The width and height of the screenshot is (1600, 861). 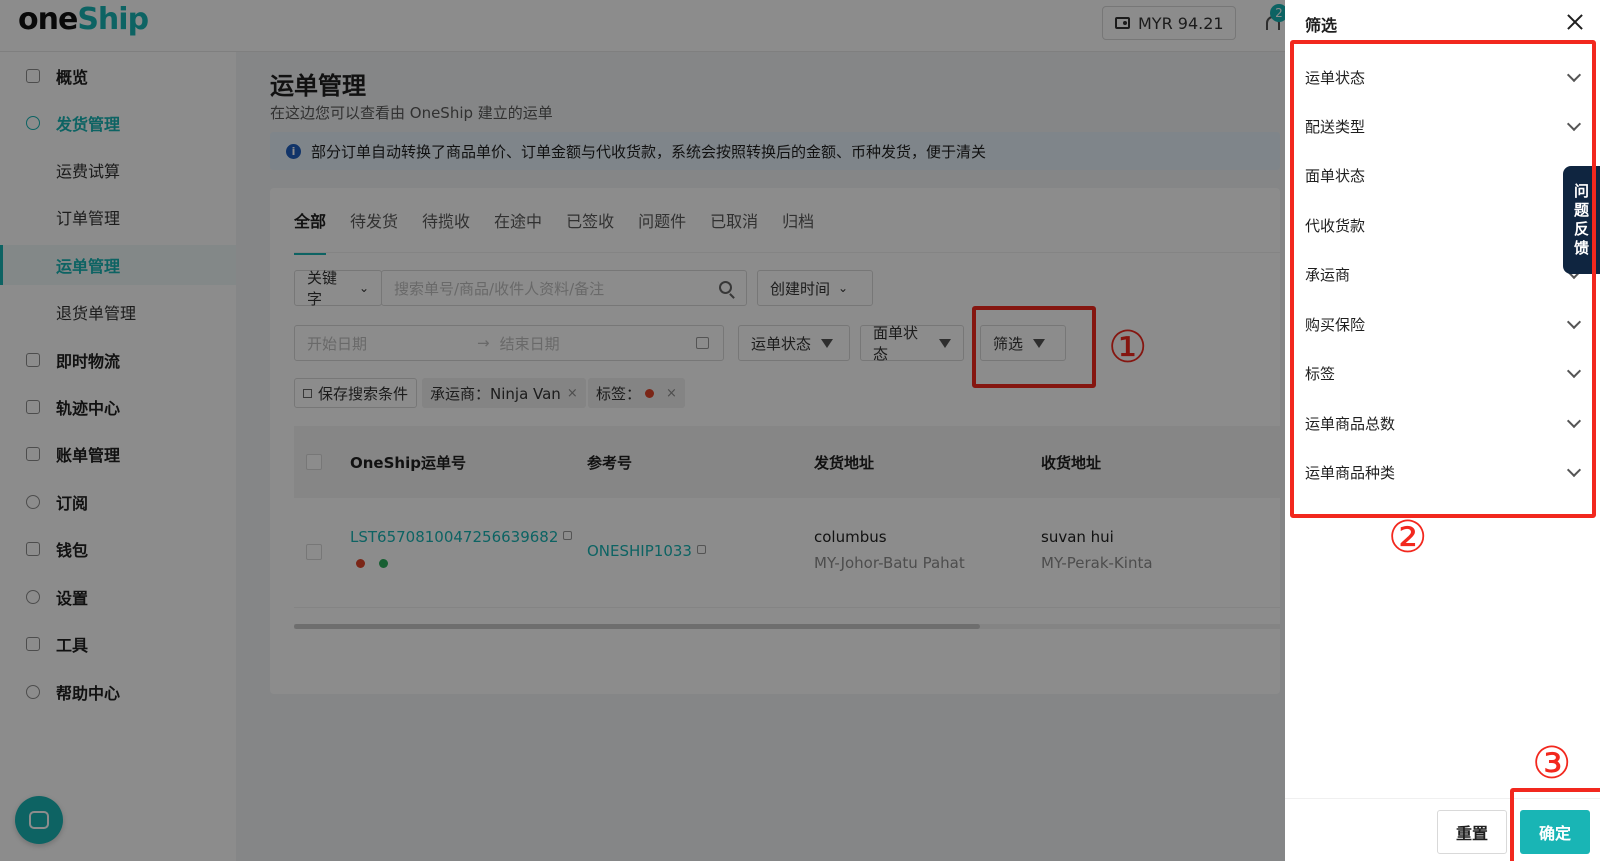 I want to click on reset-button: 重置, so click(x=1472, y=832).